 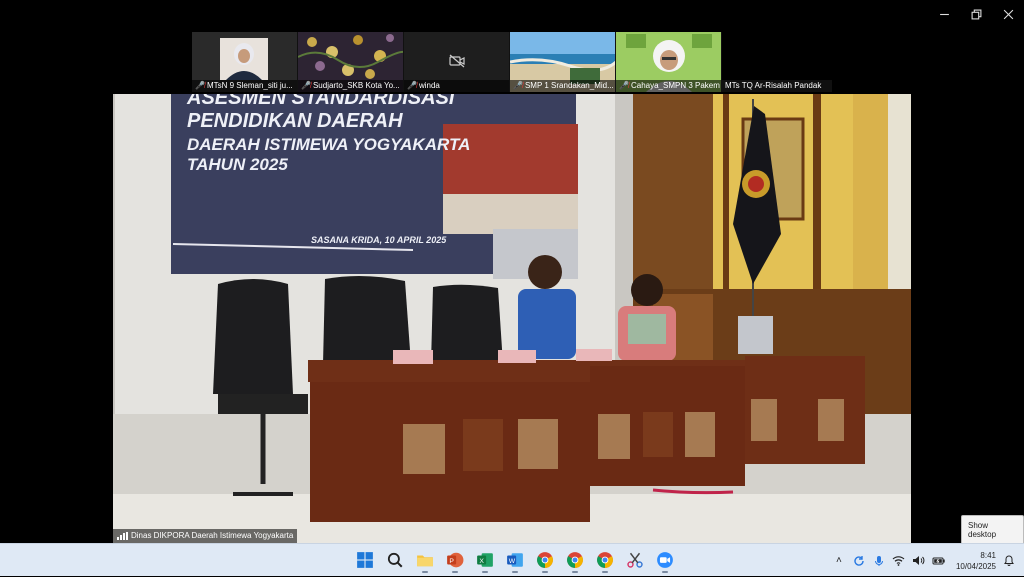 I want to click on signal-strength-icon, so click(x=122, y=536).